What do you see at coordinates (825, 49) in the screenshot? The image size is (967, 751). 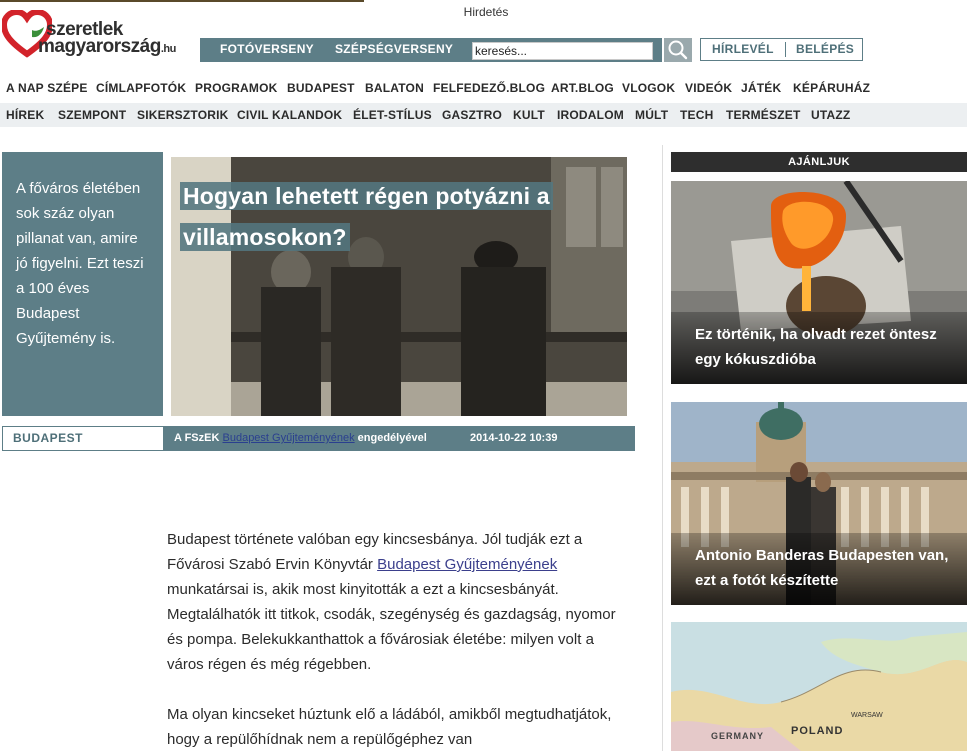 I see `login-link: BELÉPÉS` at bounding box center [825, 49].